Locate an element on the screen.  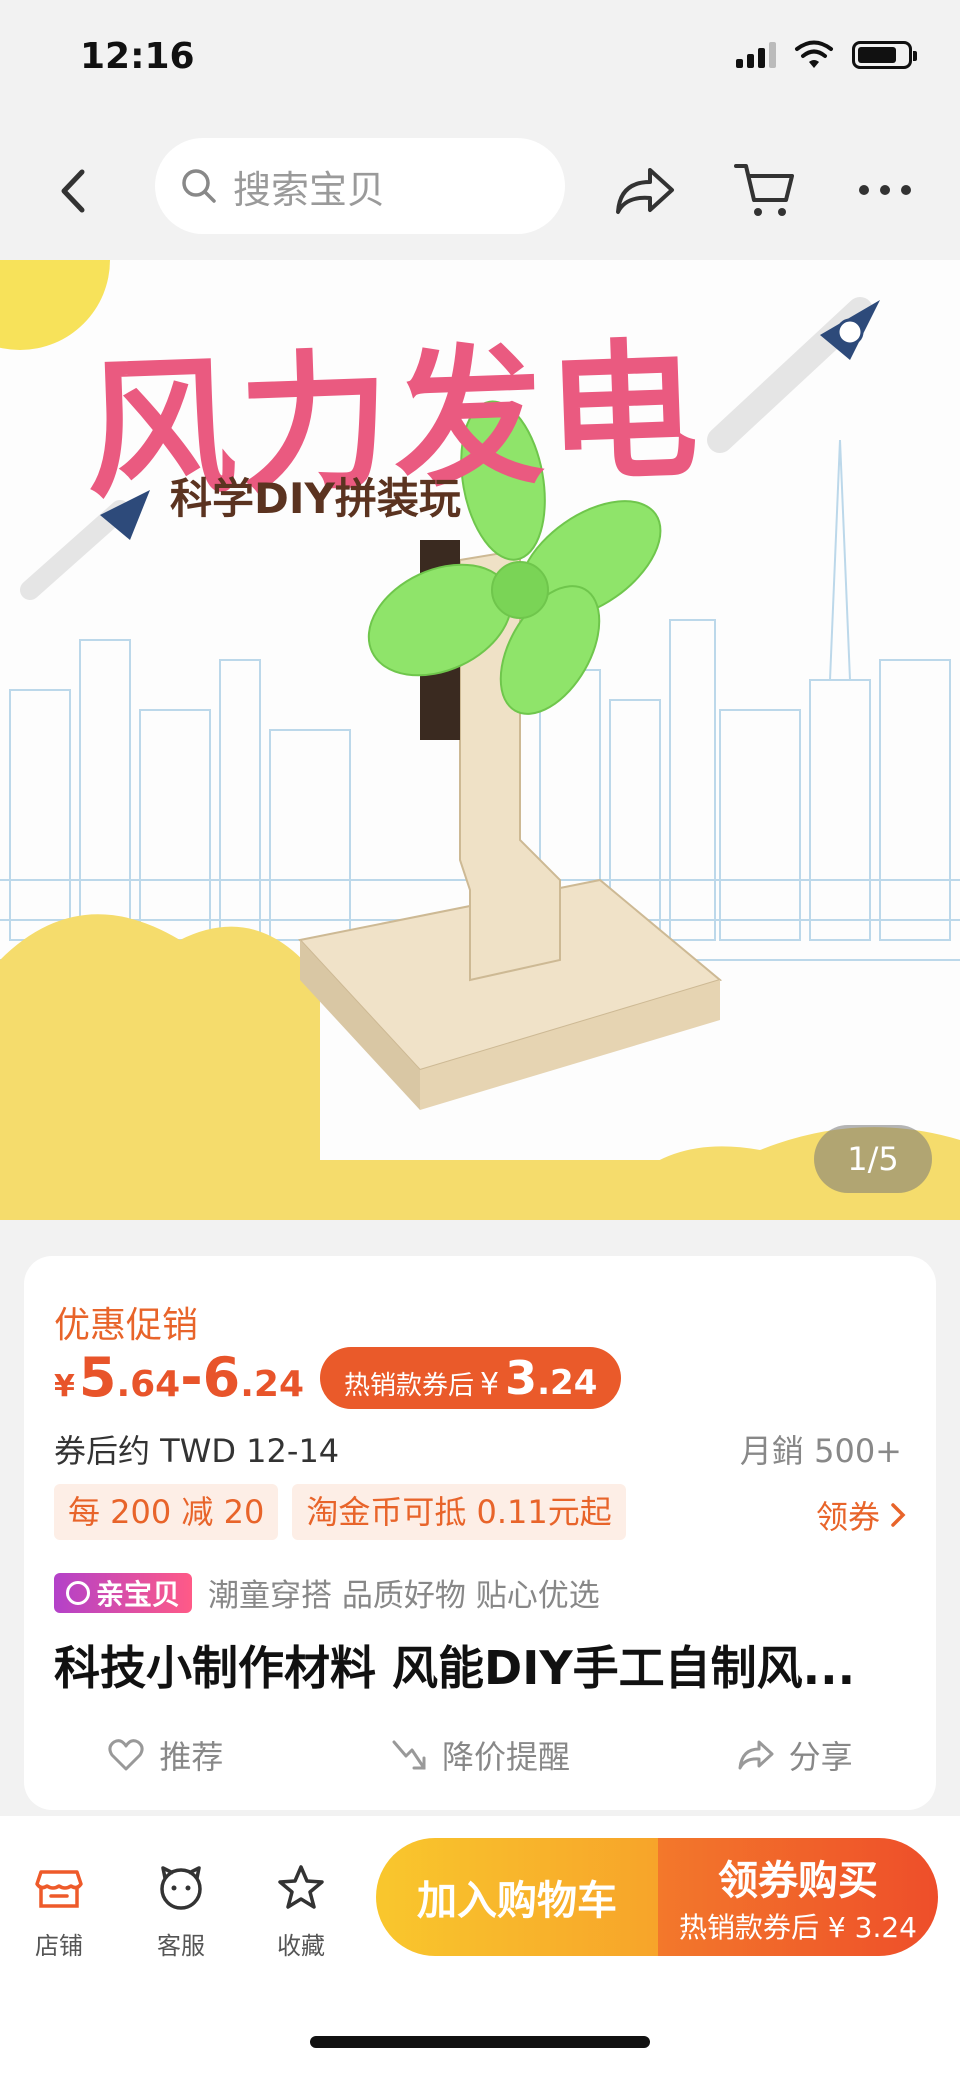
page-indicator: 1/5 is located at coordinates (873, 1159).